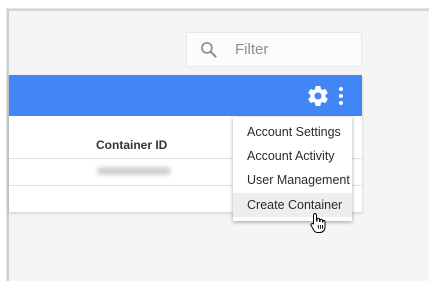  What do you see at coordinates (209, 50) in the screenshot?
I see `search-icon` at bounding box center [209, 50].